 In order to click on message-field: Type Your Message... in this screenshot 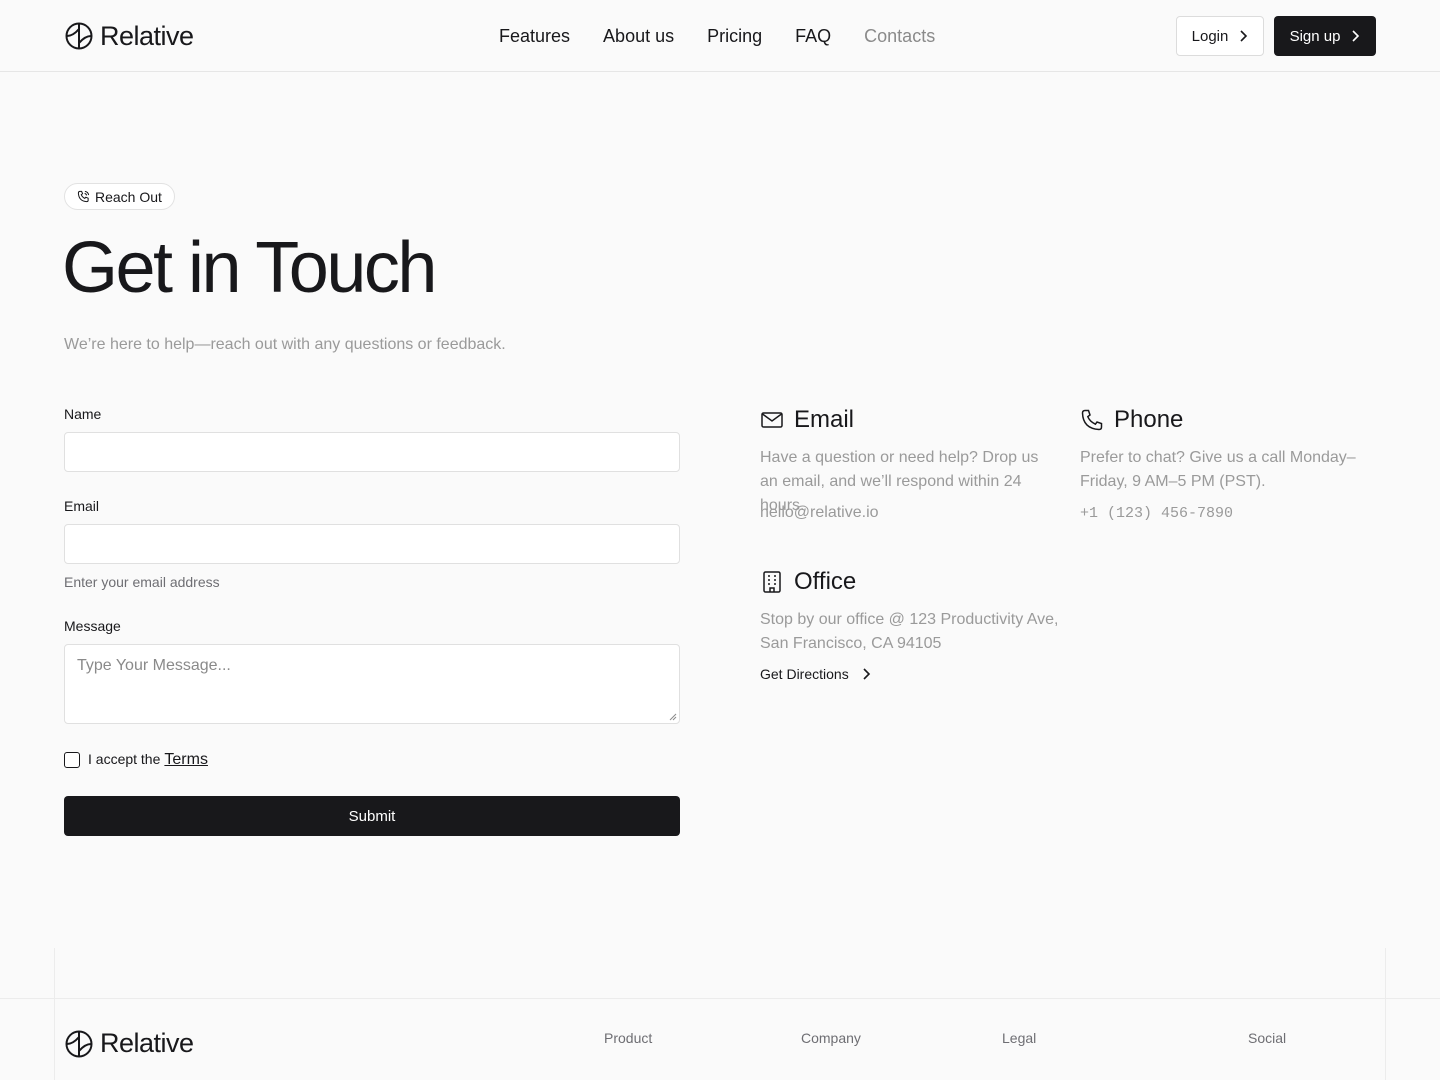, I will do `click(372, 684)`.